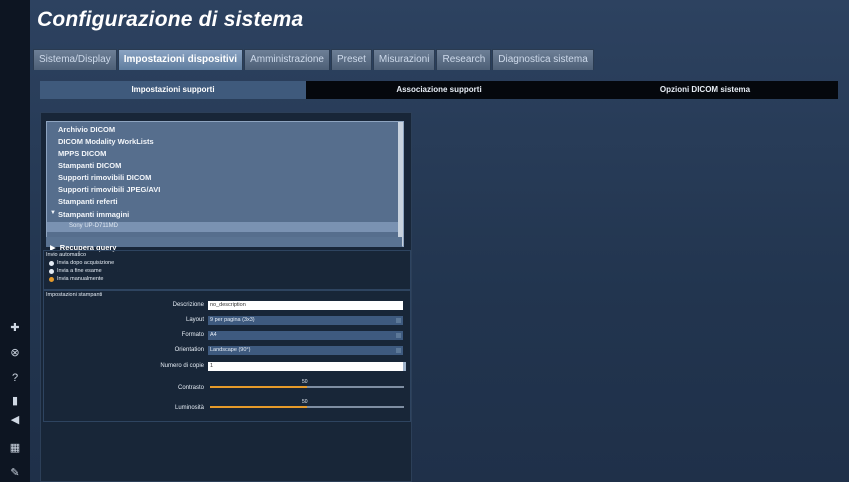 The image size is (849, 482). What do you see at coordinates (15, 378) in the screenshot?
I see `help-icon: ?` at bounding box center [15, 378].